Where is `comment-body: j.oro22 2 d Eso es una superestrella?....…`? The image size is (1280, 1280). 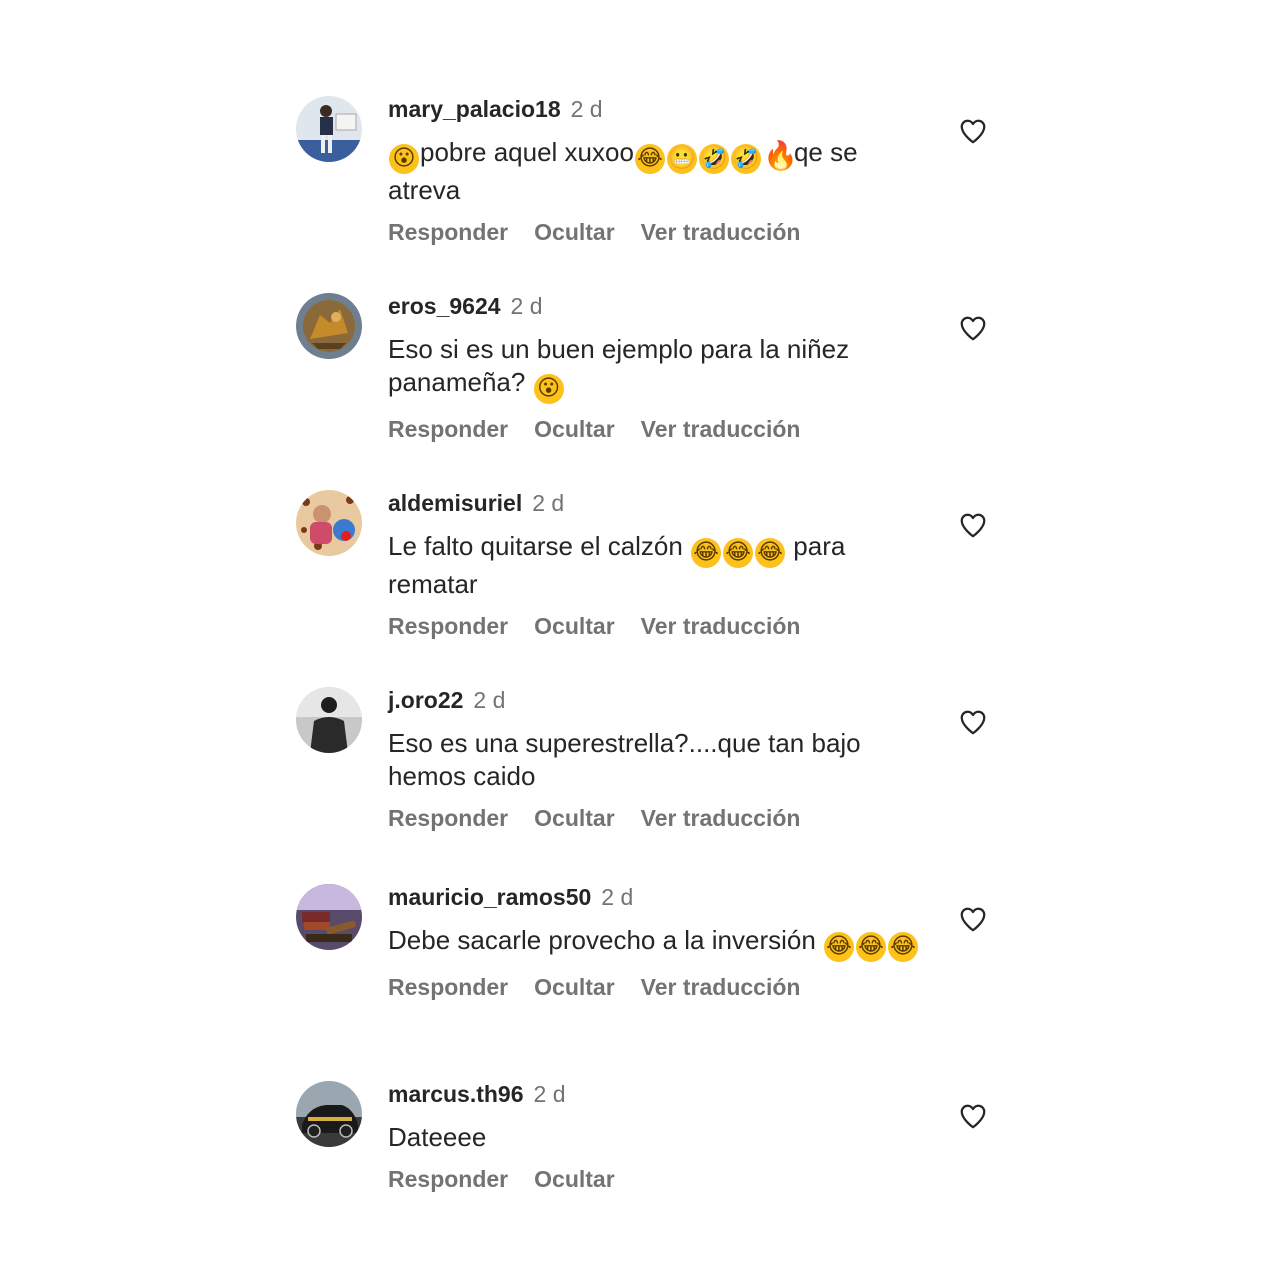 comment-body: j.oro22 2 d Eso es una superestrella?....… is located at coordinates (658, 759).